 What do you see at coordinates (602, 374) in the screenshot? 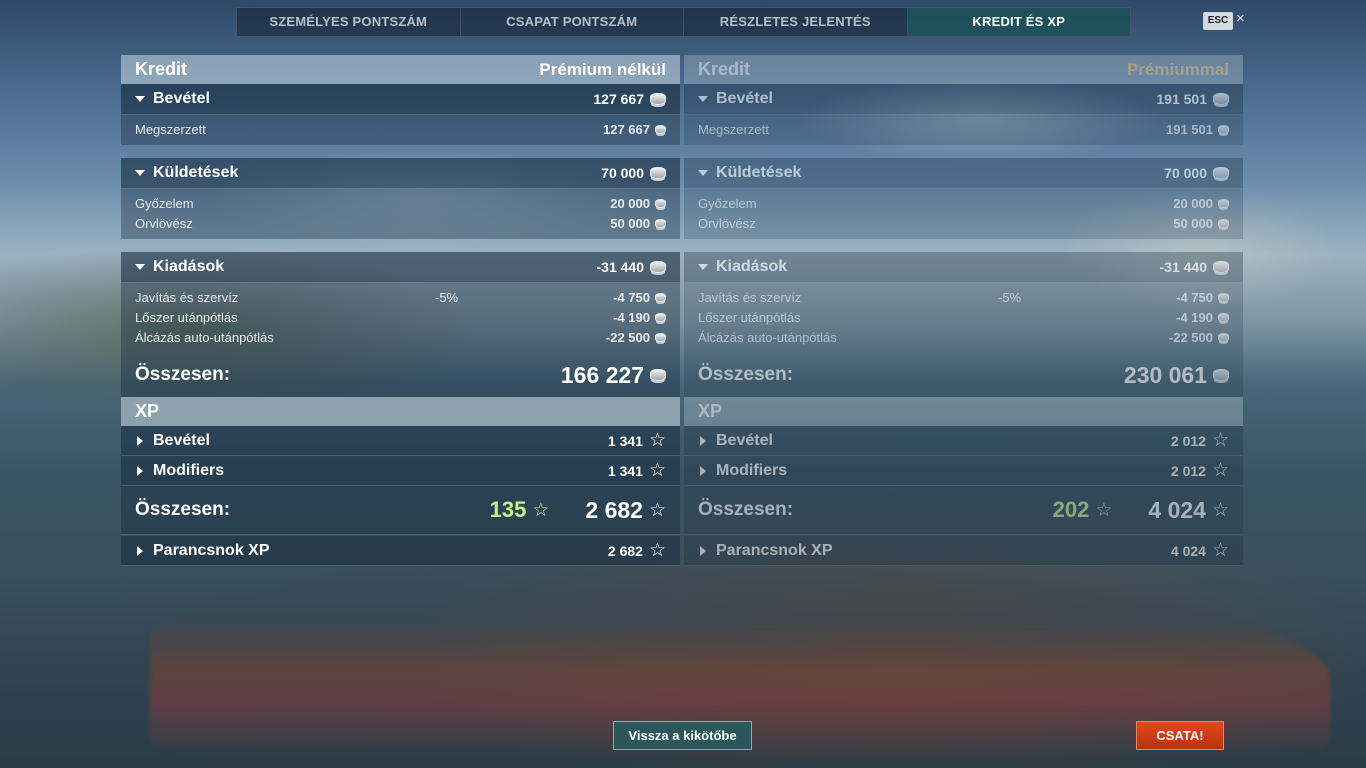
I see `credit-total-value: 166 227` at bounding box center [602, 374].